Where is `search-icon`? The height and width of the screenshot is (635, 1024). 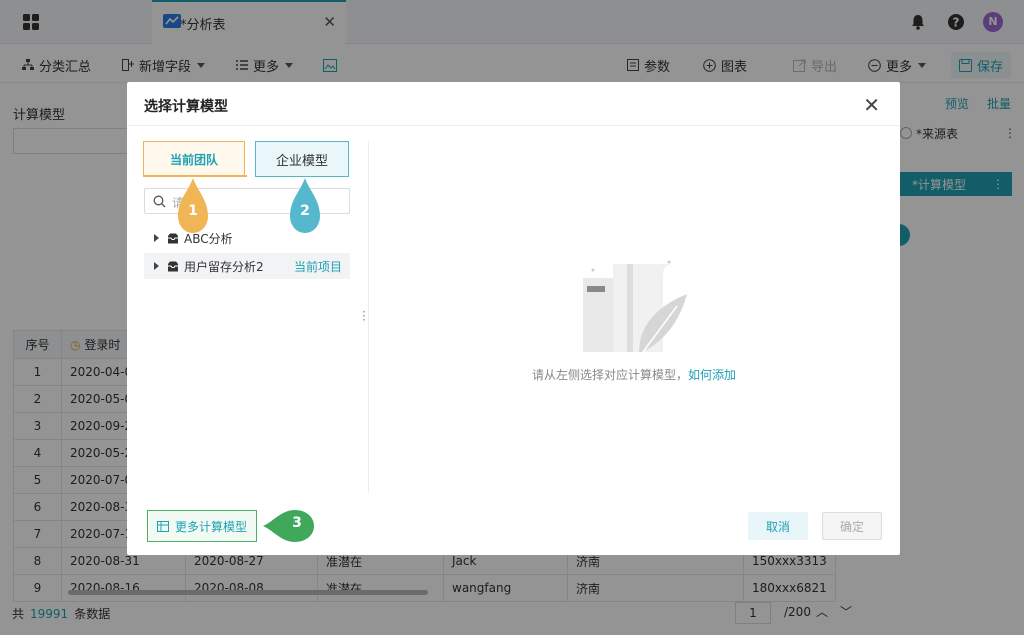 search-icon is located at coordinates (159, 201).